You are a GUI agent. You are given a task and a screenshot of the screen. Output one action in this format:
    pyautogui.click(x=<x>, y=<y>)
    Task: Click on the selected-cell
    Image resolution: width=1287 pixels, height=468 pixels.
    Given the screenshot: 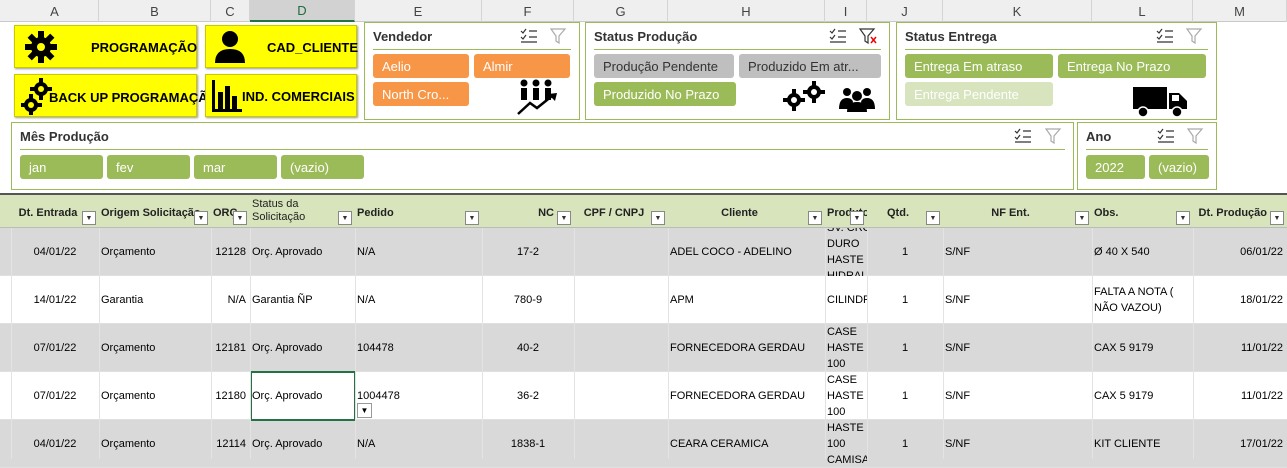 What is the action you would take?
    pyautogui.click(x=303, y=396)
    